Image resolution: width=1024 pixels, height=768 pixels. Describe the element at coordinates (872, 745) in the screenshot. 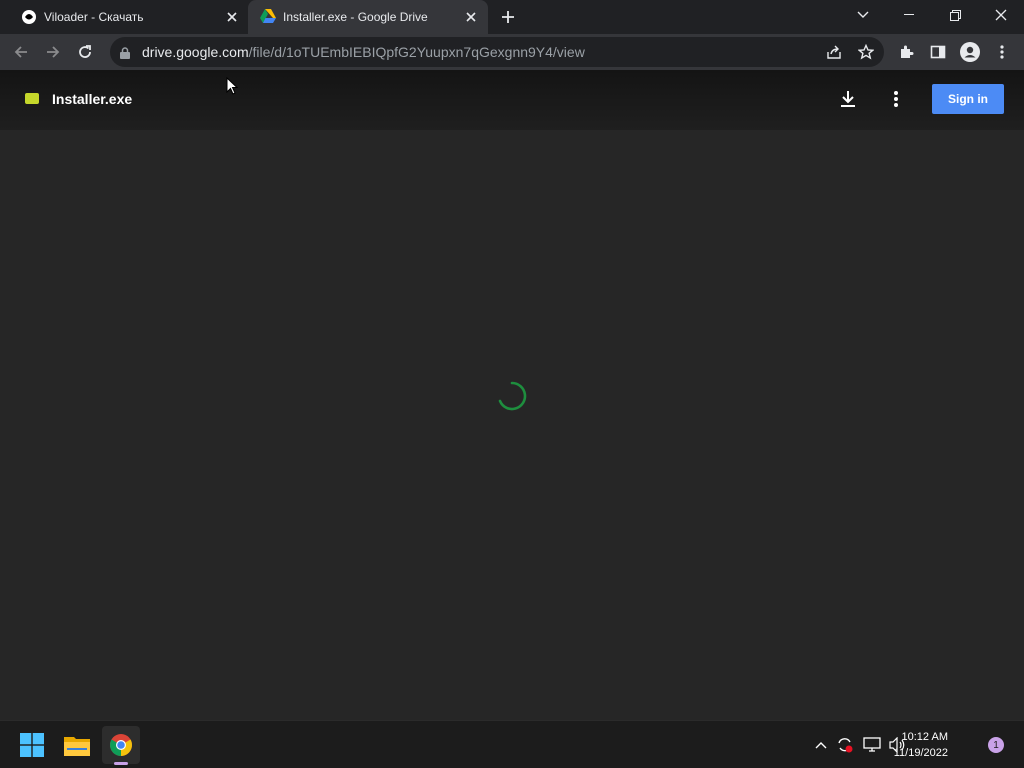

I see `network-icon` at that location.